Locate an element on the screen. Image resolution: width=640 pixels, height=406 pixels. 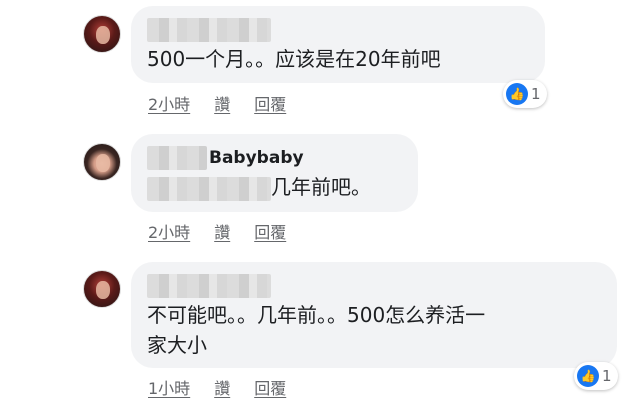
comment-text: 几年前吧。 is located at coordinates (321, 187).